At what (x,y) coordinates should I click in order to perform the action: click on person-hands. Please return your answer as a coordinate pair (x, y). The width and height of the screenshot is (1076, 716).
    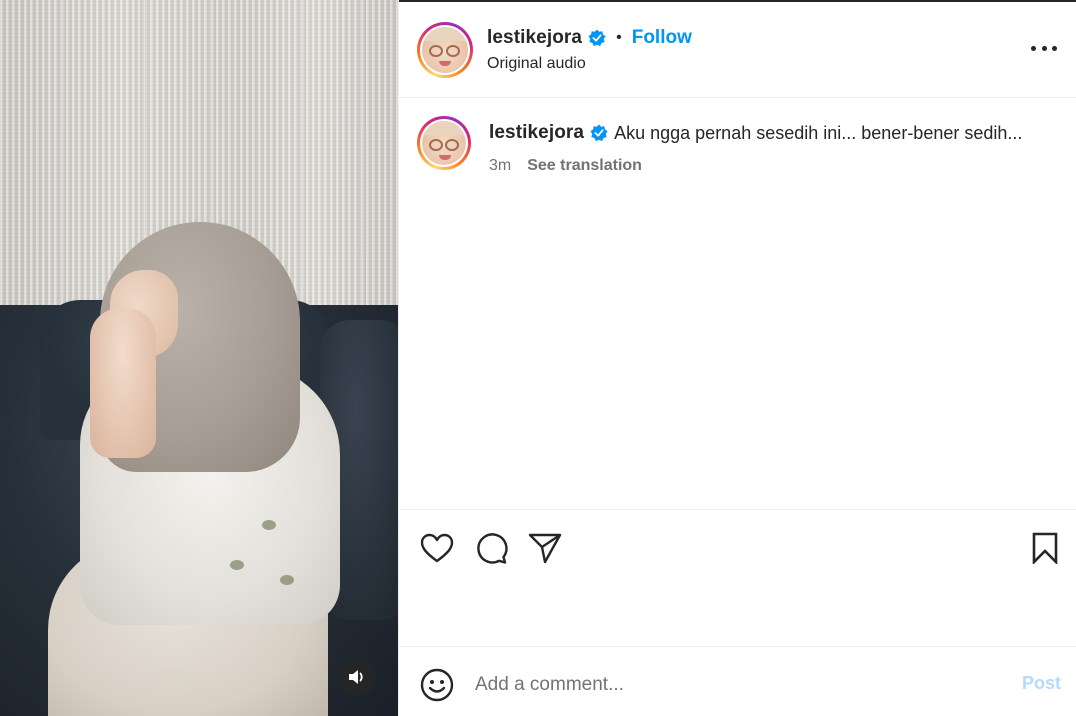
    Looking at the image, I should click on (123, 383).